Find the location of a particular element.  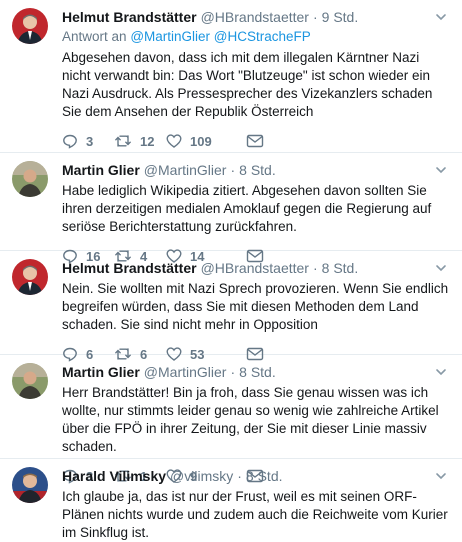

tweet-actions: 3 12 109 is located at coordinates (256, 141).